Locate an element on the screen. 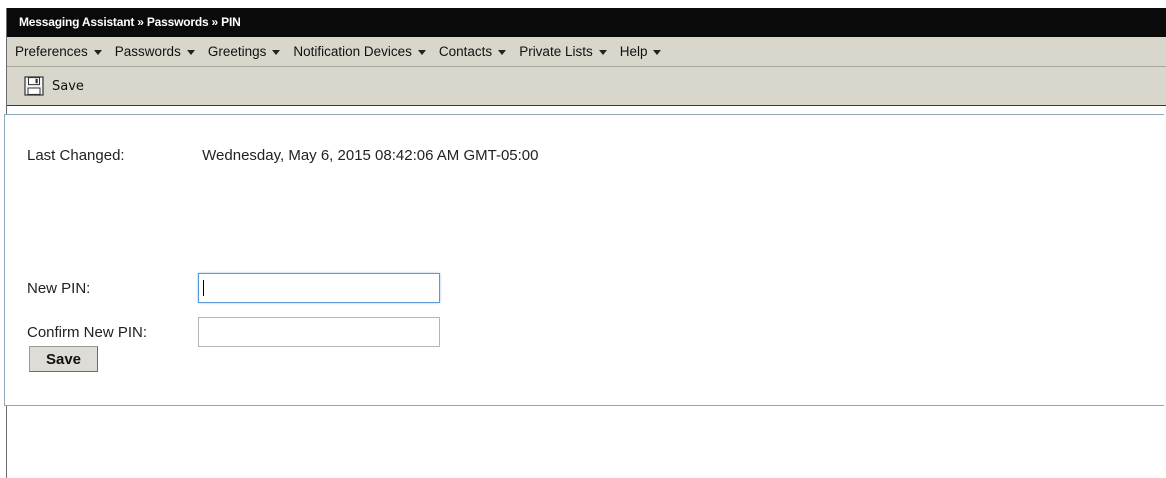 This screenshot has width=1166, height=478. menu-private-lists: Private Lists is located at coordinates (563, 51).